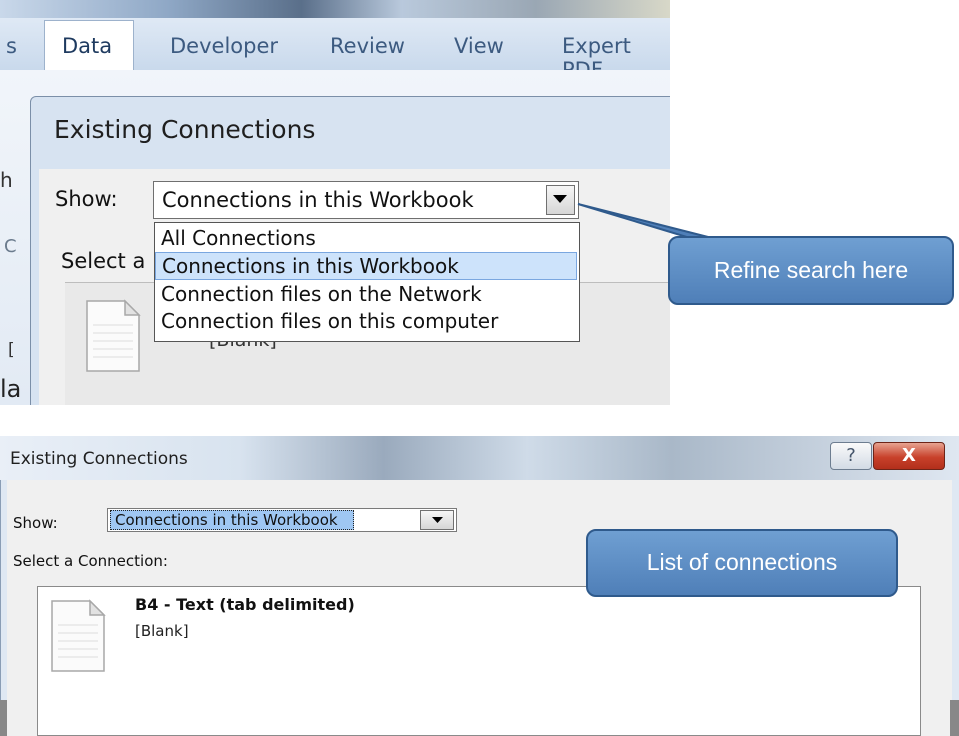 This screenshot has height=736, width=959. Describe the element at coordinates (78, 635) in the screenshot. I see `document-icon` at that location.